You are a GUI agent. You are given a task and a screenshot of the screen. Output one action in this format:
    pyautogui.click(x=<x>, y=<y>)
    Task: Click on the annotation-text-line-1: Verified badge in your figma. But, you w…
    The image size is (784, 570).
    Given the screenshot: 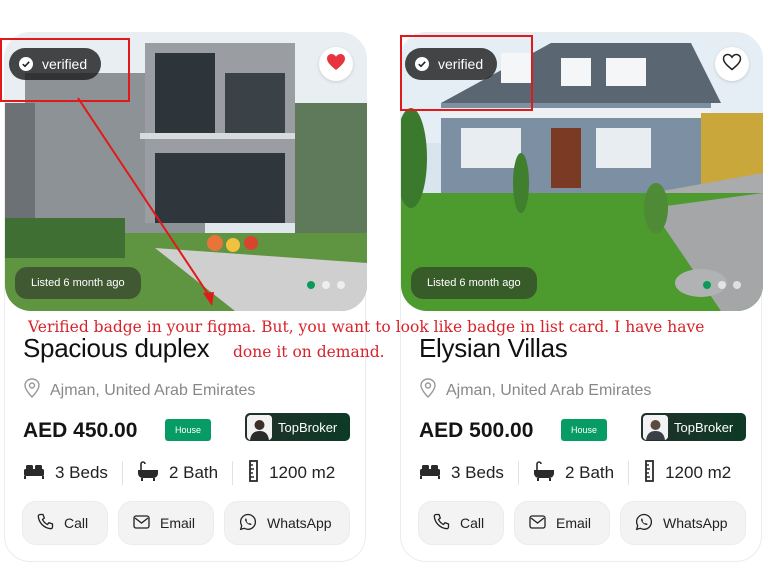 What is the action you would take?
    pyautogui.click(x=366, y=327)
    